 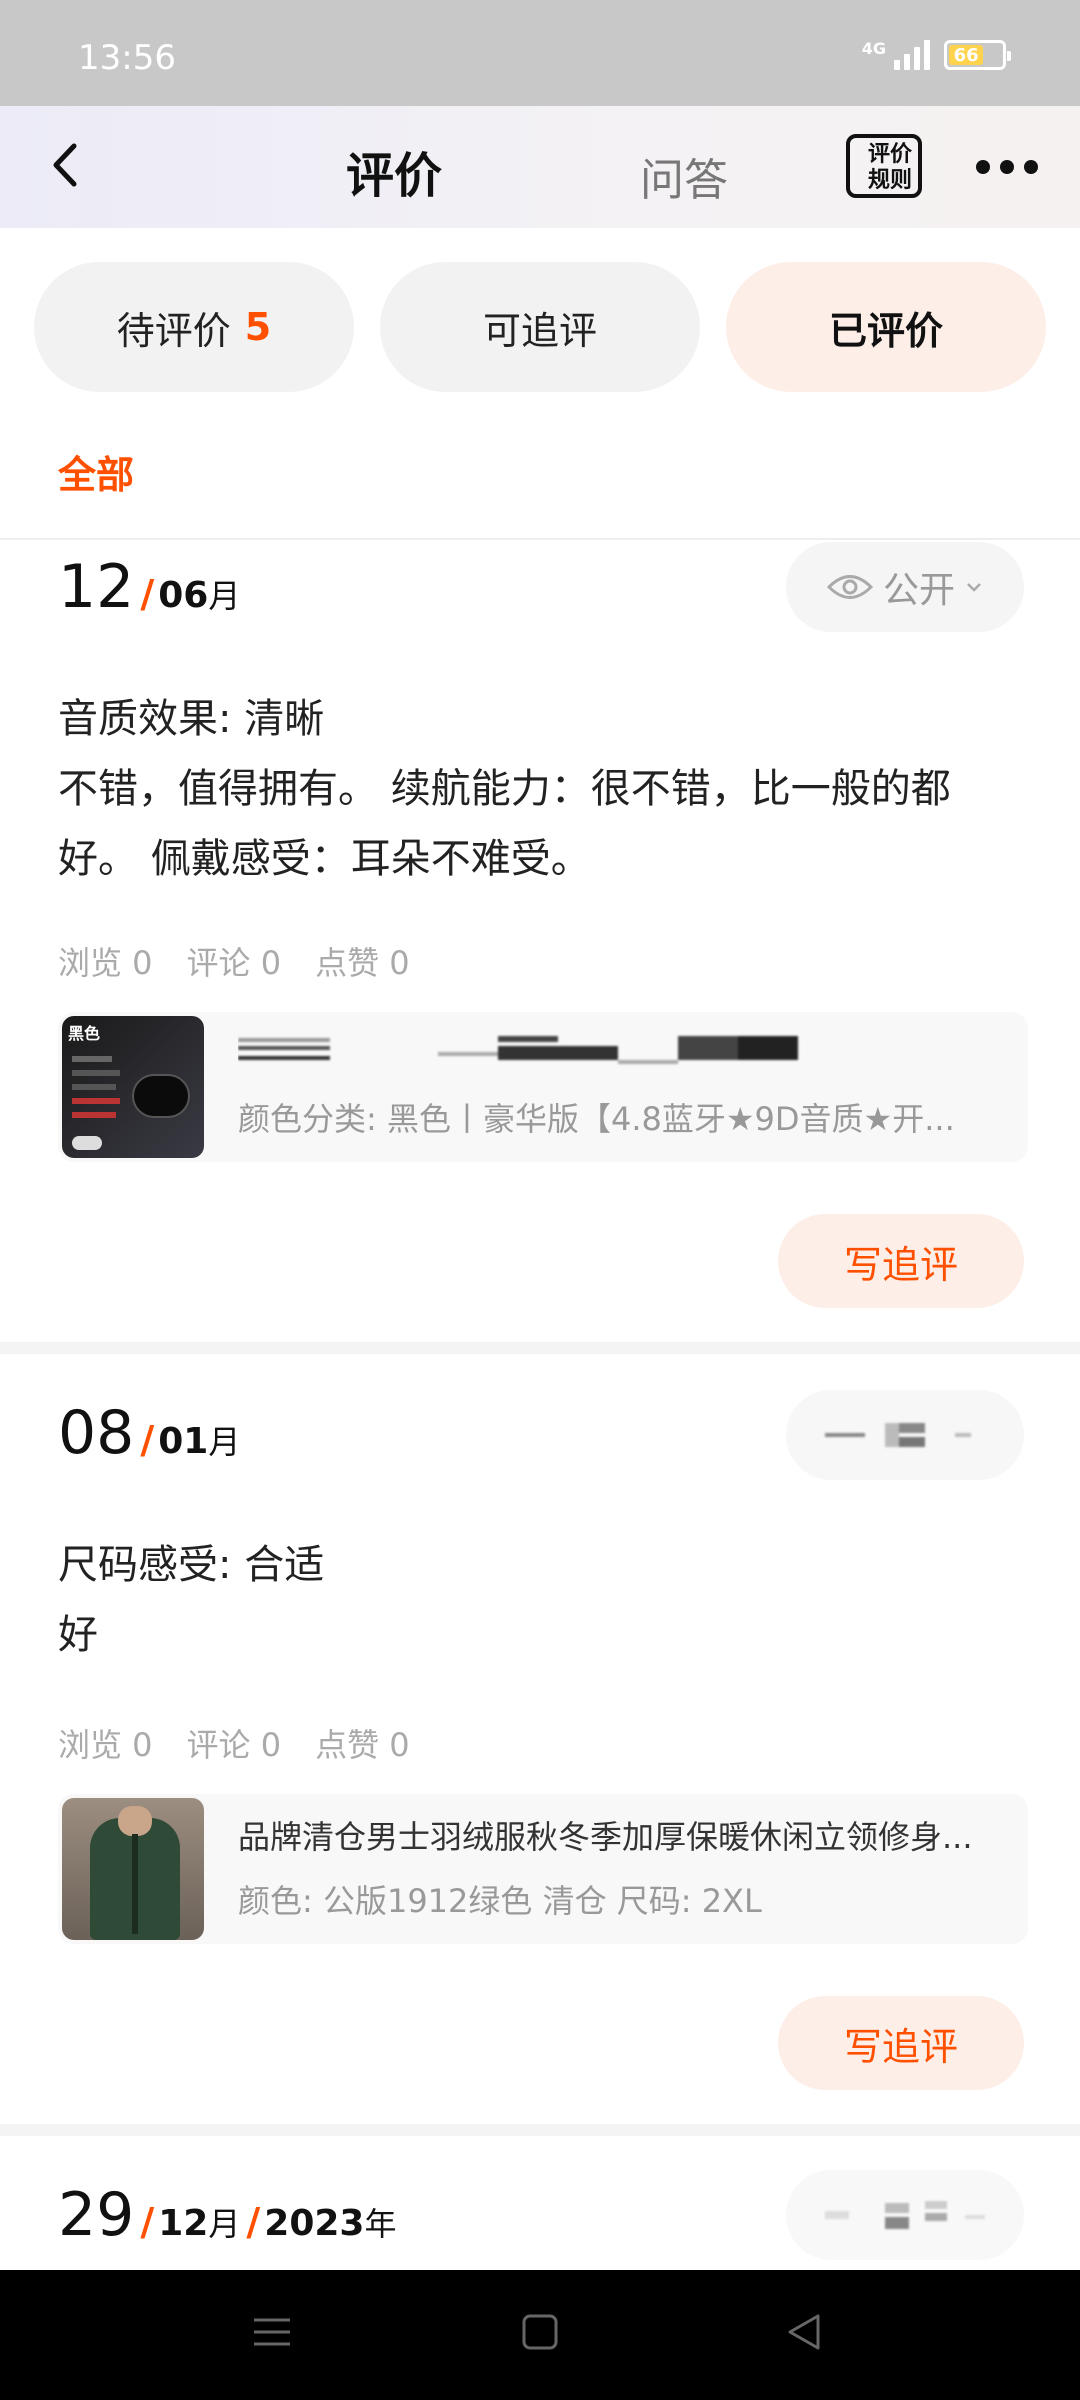 I want to click on battery-icon: 66, so click(x=977, y=55).